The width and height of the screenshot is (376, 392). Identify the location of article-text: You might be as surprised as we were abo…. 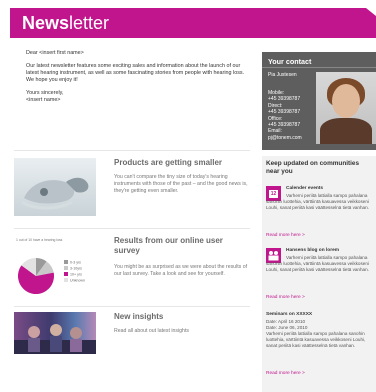
(181, 270).